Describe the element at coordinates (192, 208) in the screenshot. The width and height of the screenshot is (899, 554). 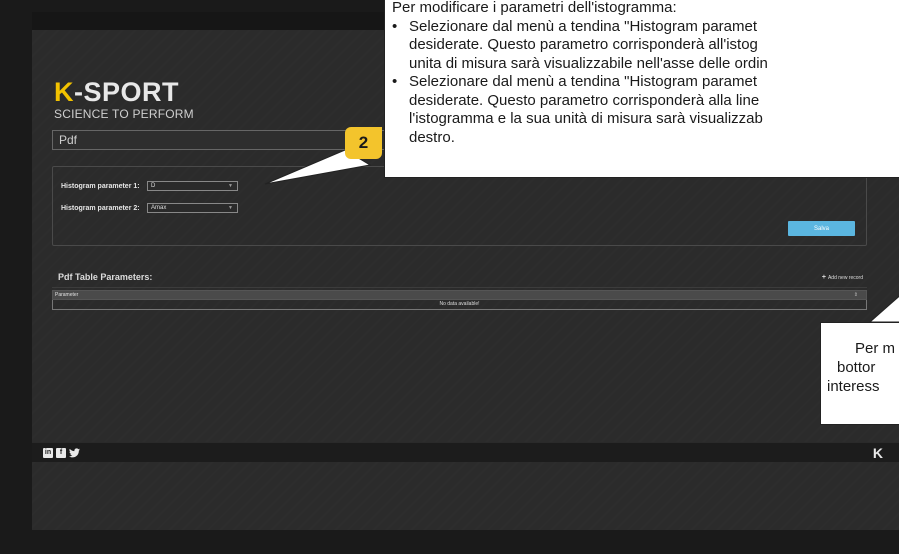
I see `param2-select: Amax ▼` at that location.